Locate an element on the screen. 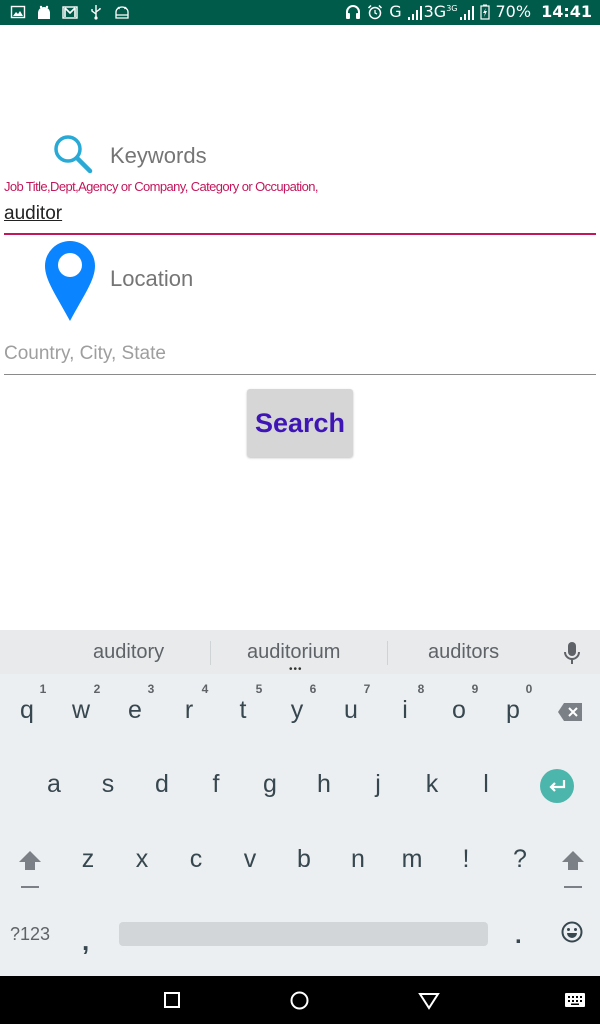 Image resolution: width=600 pixels, height=1024 pixels. key-n: n is located at coordinates (358, 859).